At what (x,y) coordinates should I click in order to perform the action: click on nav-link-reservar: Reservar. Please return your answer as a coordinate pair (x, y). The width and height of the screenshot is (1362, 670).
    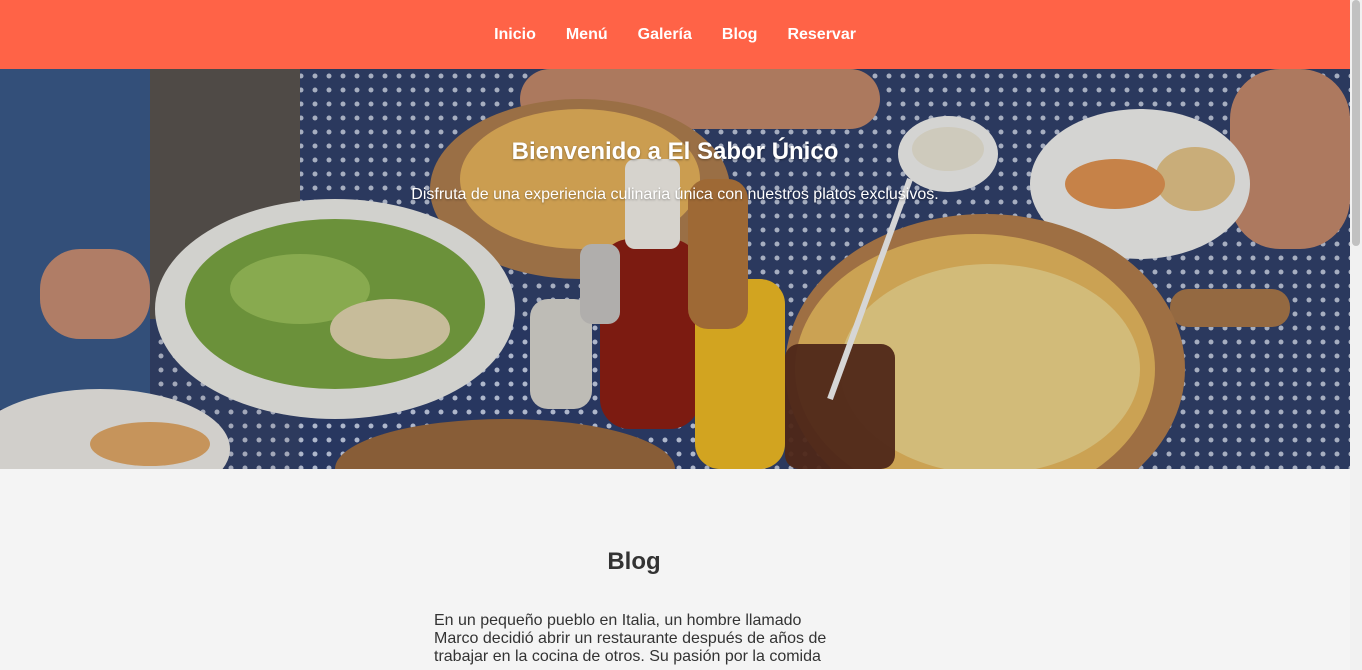
    Looking at the image, I should click on (821, 35).